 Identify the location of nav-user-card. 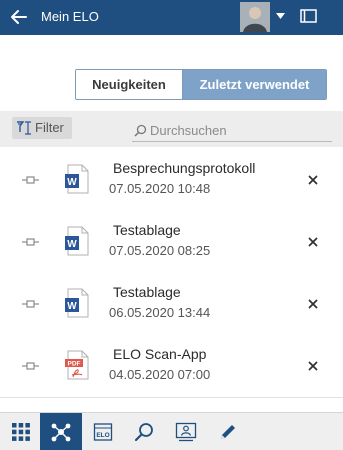
(186, 431).